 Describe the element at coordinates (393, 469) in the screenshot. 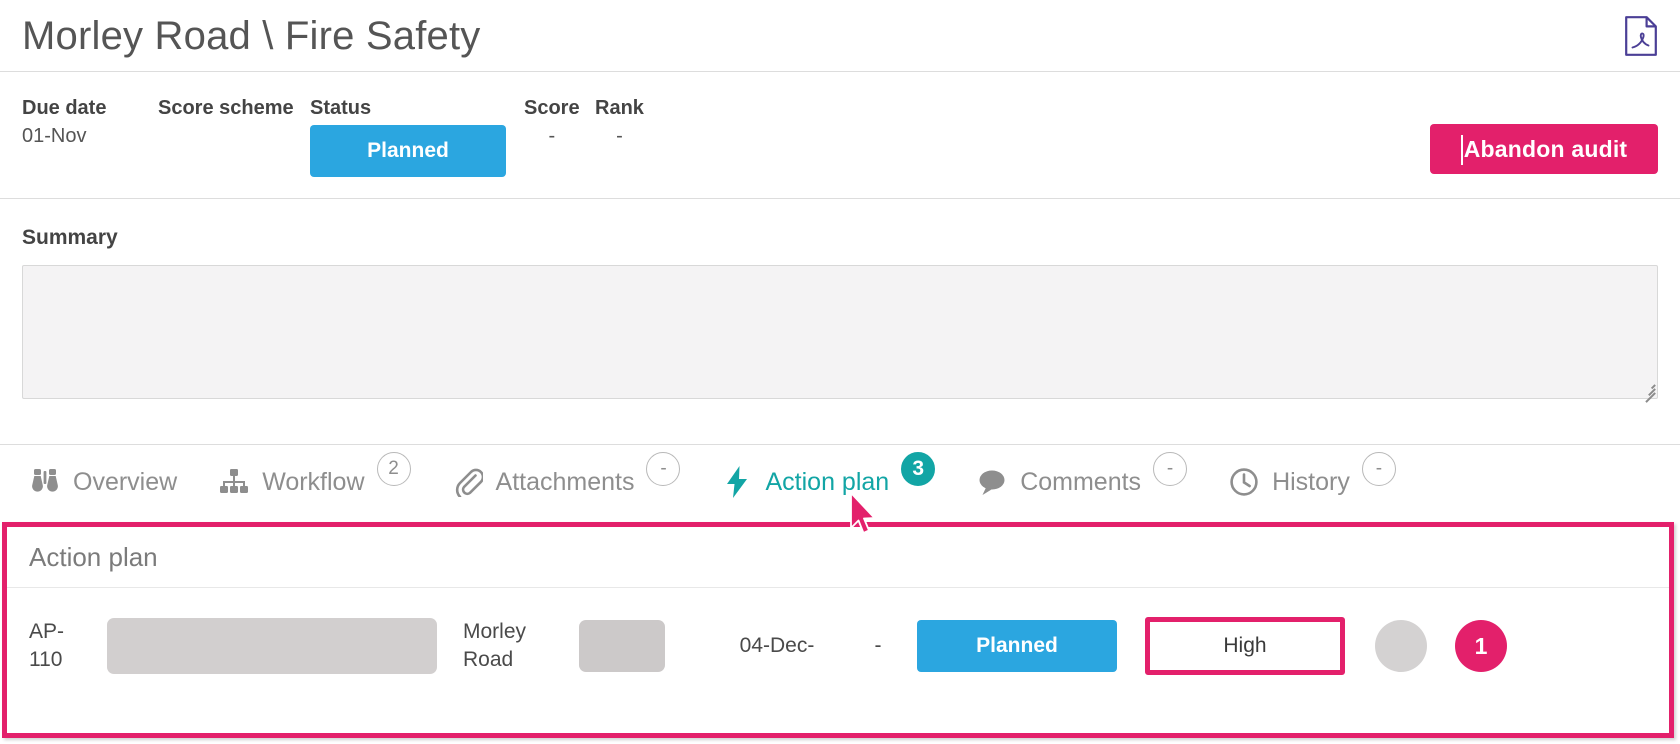

I see `tab-workflow-badge: 2` at that location.